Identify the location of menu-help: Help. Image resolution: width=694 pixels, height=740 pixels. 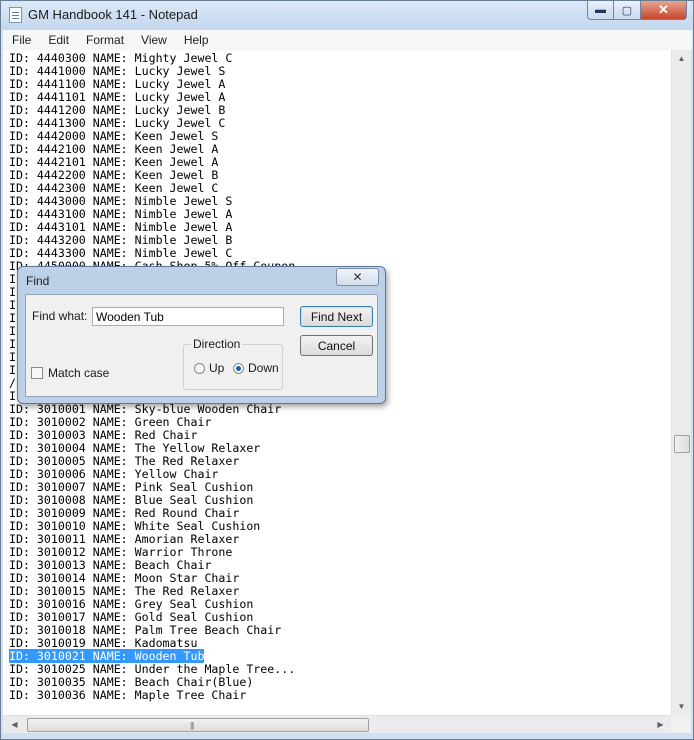
(196, 40).